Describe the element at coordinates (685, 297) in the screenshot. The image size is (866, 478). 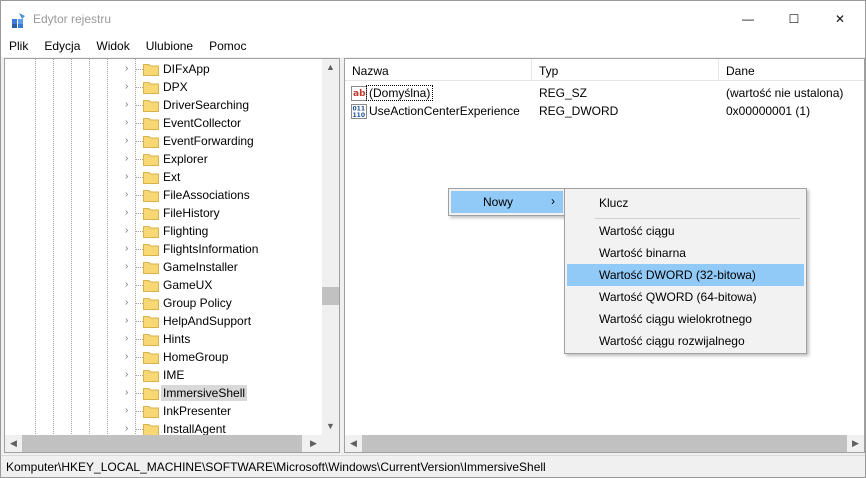
I see `submenu-item-qword-value: Wartość QWORD (64-bitowa)` at that location.